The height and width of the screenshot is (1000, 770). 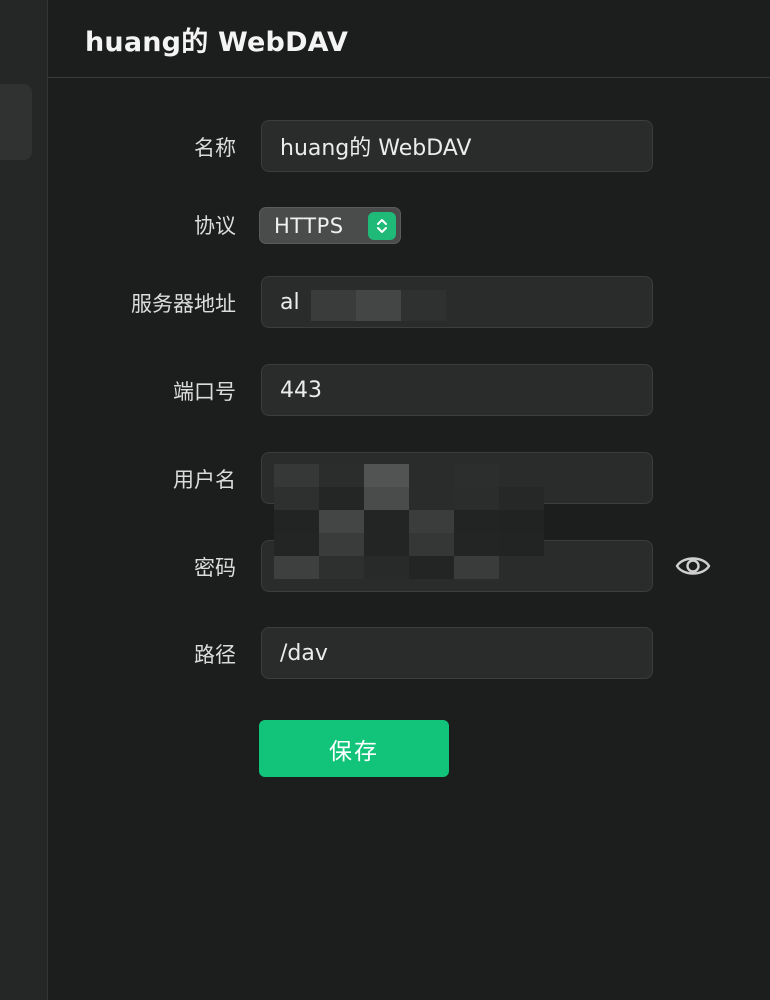 I want to click on sidebar, so click(x=24, y=500).